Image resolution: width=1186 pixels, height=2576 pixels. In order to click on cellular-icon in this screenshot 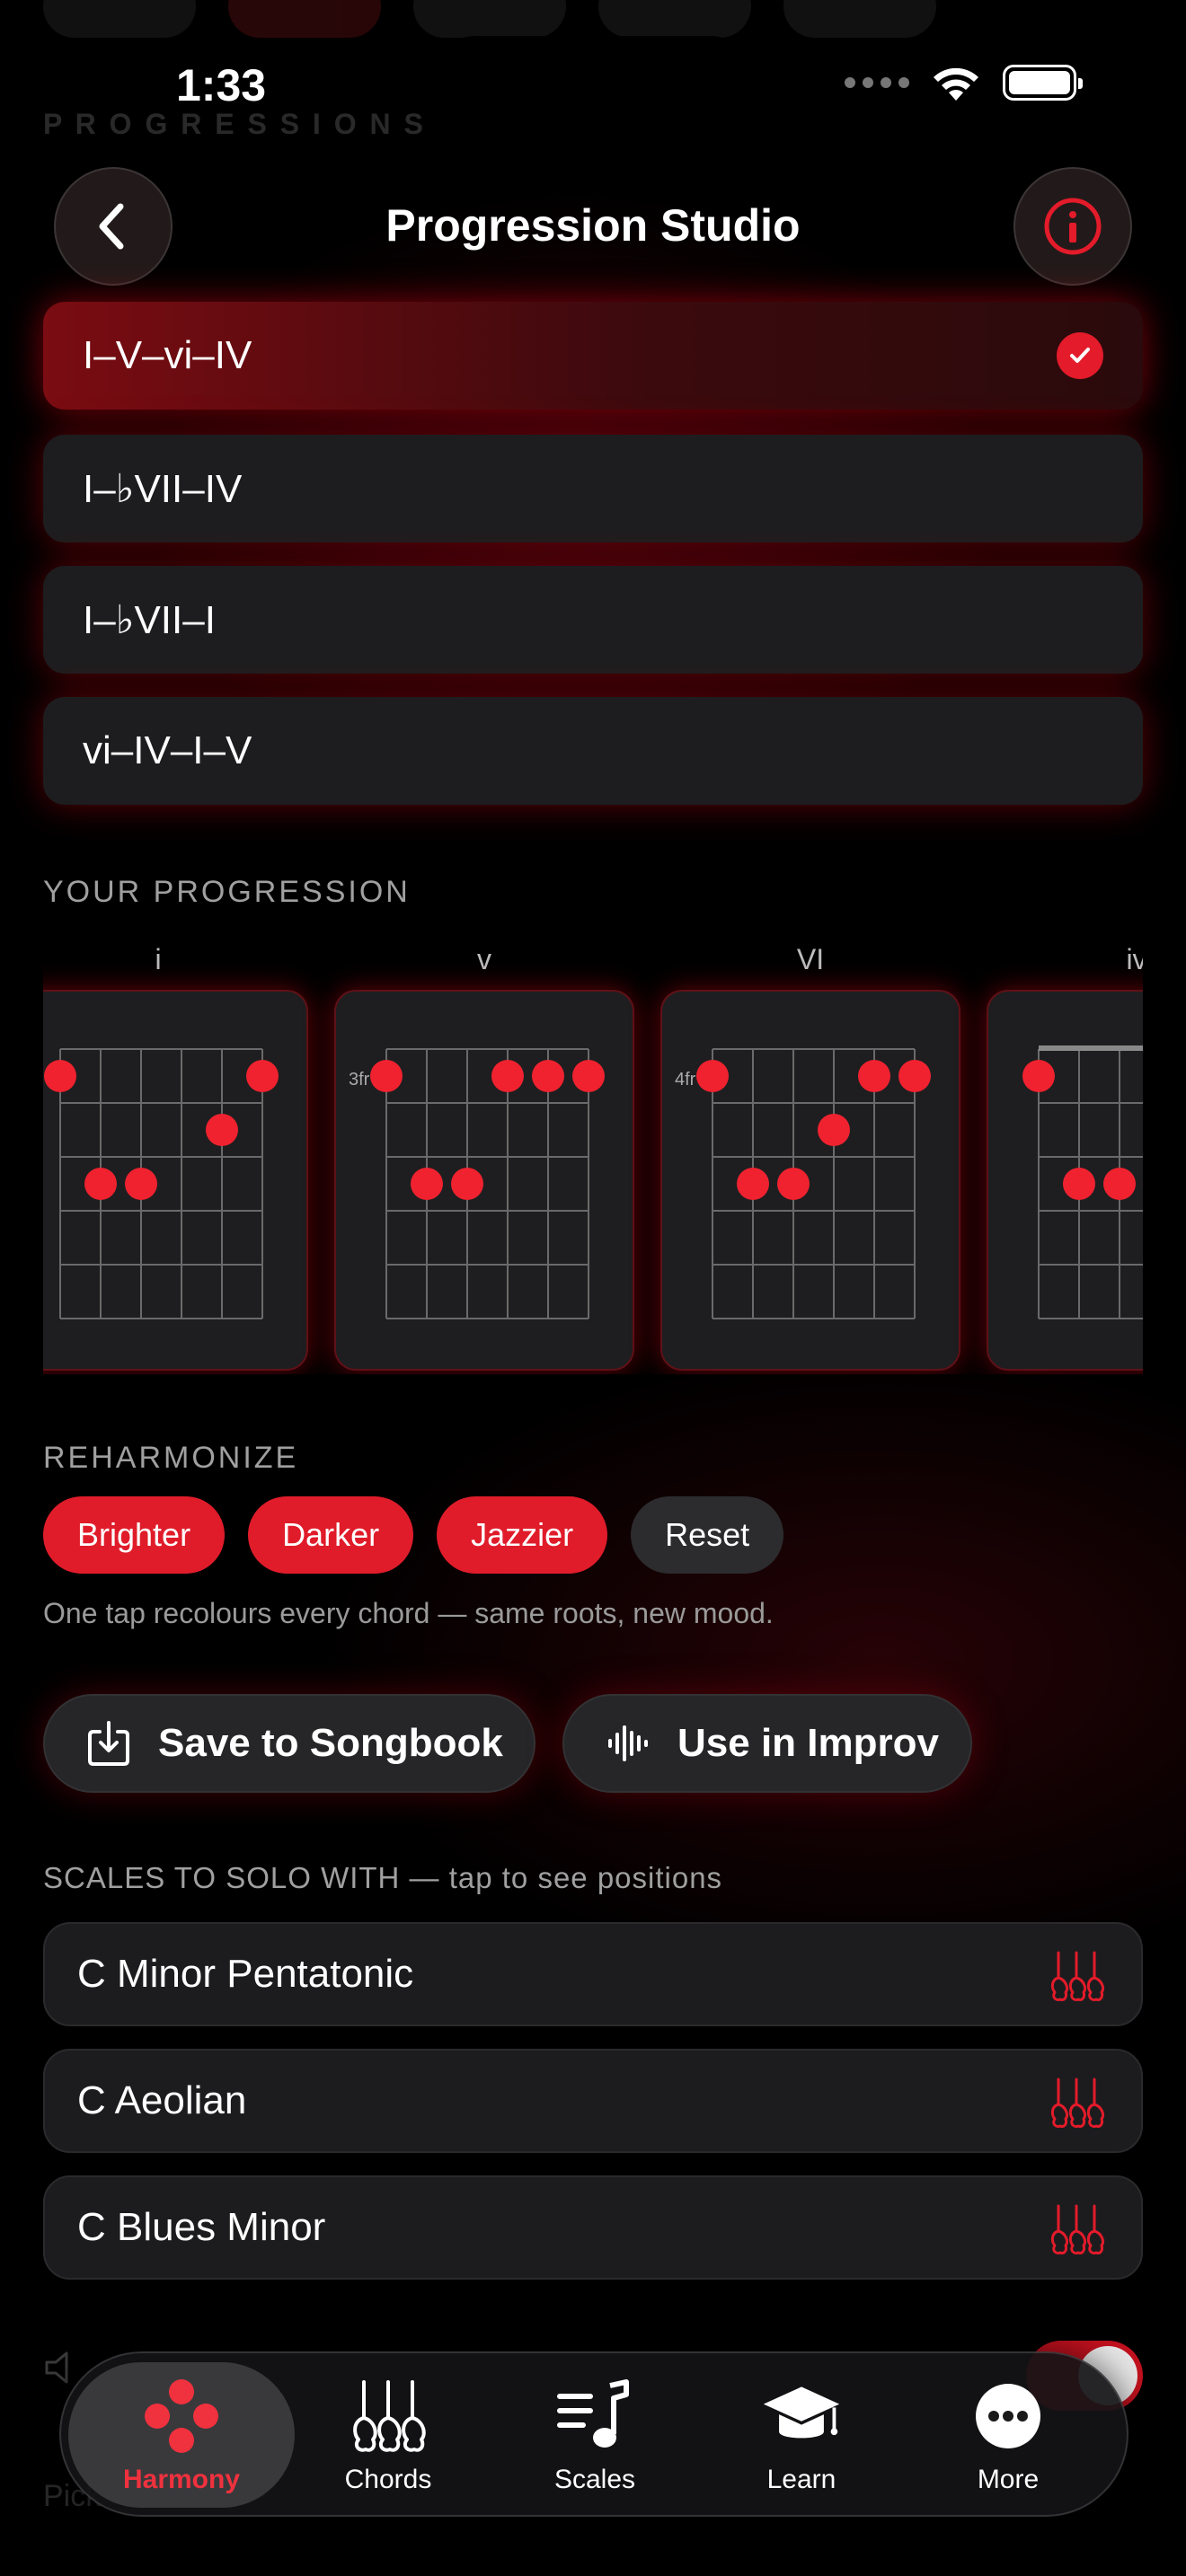, I will do `click(877, 82)`.